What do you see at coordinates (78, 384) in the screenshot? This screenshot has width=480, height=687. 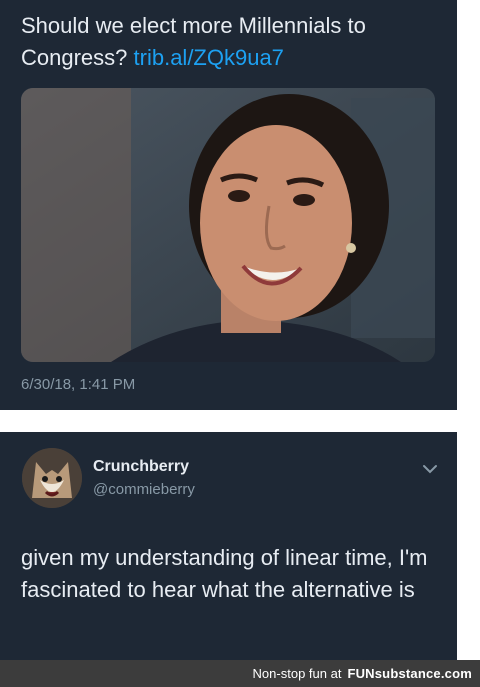 I see `tweet-timestamp: 6/30/18, 1:41 PM` at bounding box center [78, 384].